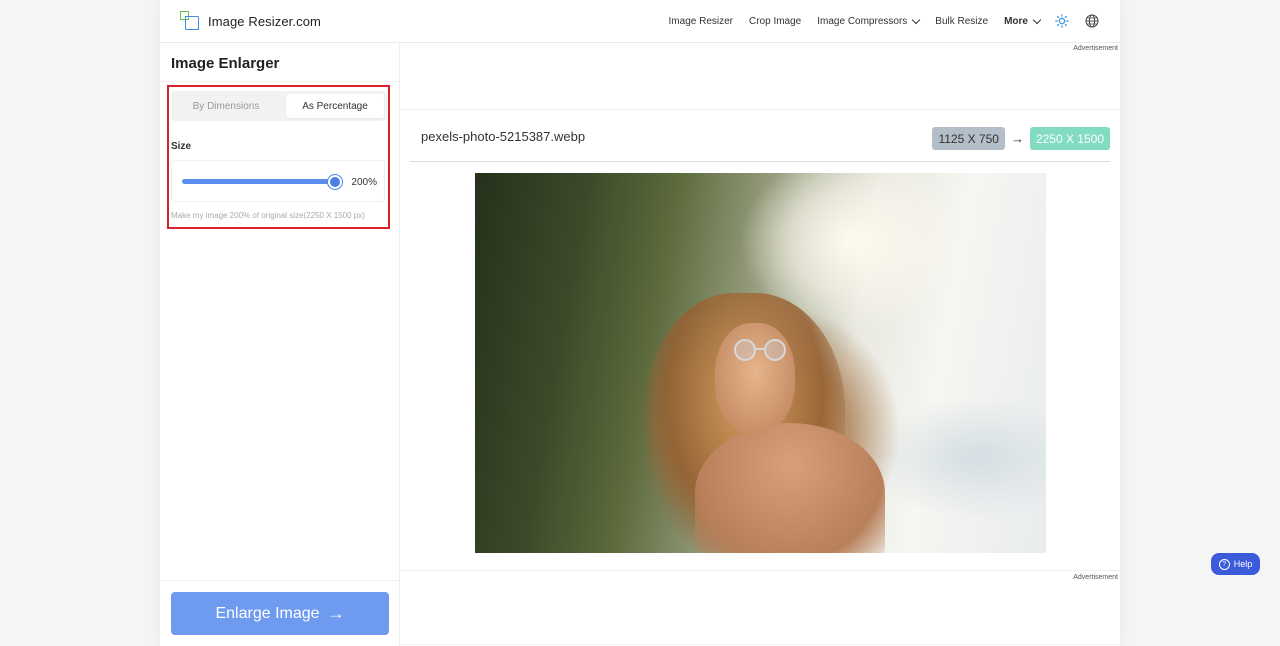 Image resolution: width=1280 pixels, height=646 pixels. What do you see at coordinates (264, 21) in the screenshot?
I see `brand-name: Image Resizer.com` at bounding box center [264, 21].